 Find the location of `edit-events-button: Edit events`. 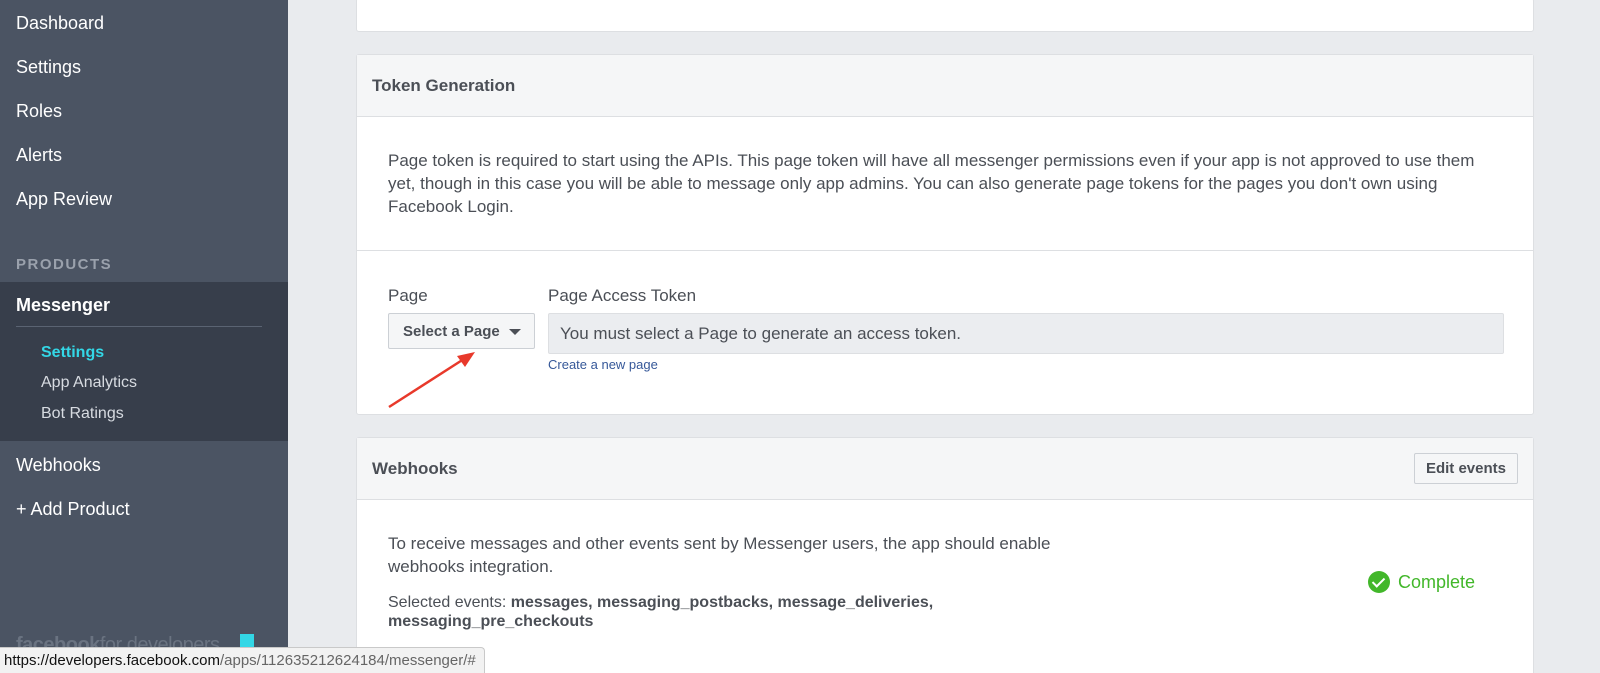

edit-events-button: Edit events is located at coordinates (1465, 468).